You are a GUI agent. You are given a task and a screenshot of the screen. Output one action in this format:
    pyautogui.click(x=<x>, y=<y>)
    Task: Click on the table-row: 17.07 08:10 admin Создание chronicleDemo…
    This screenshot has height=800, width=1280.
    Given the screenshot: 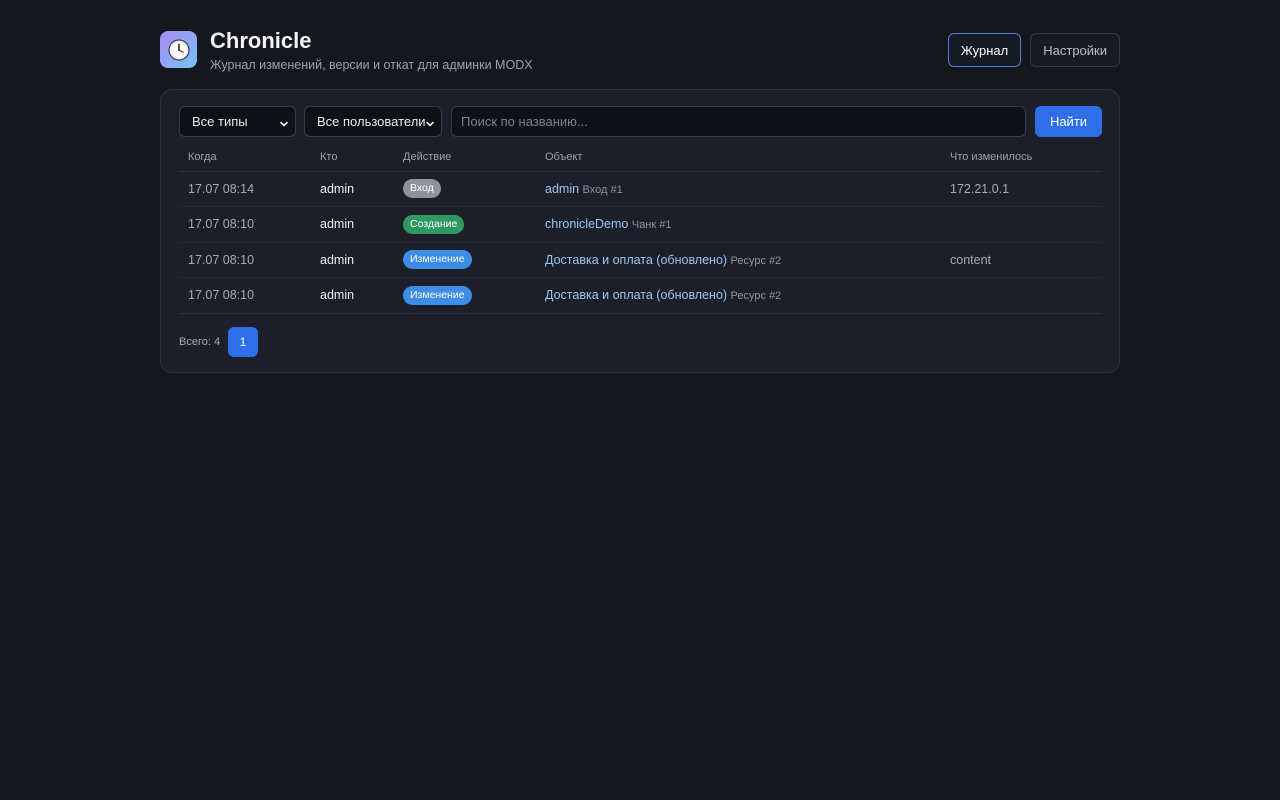 What is the action you would take?
    pyautogui.click(x=640, y=224)
    